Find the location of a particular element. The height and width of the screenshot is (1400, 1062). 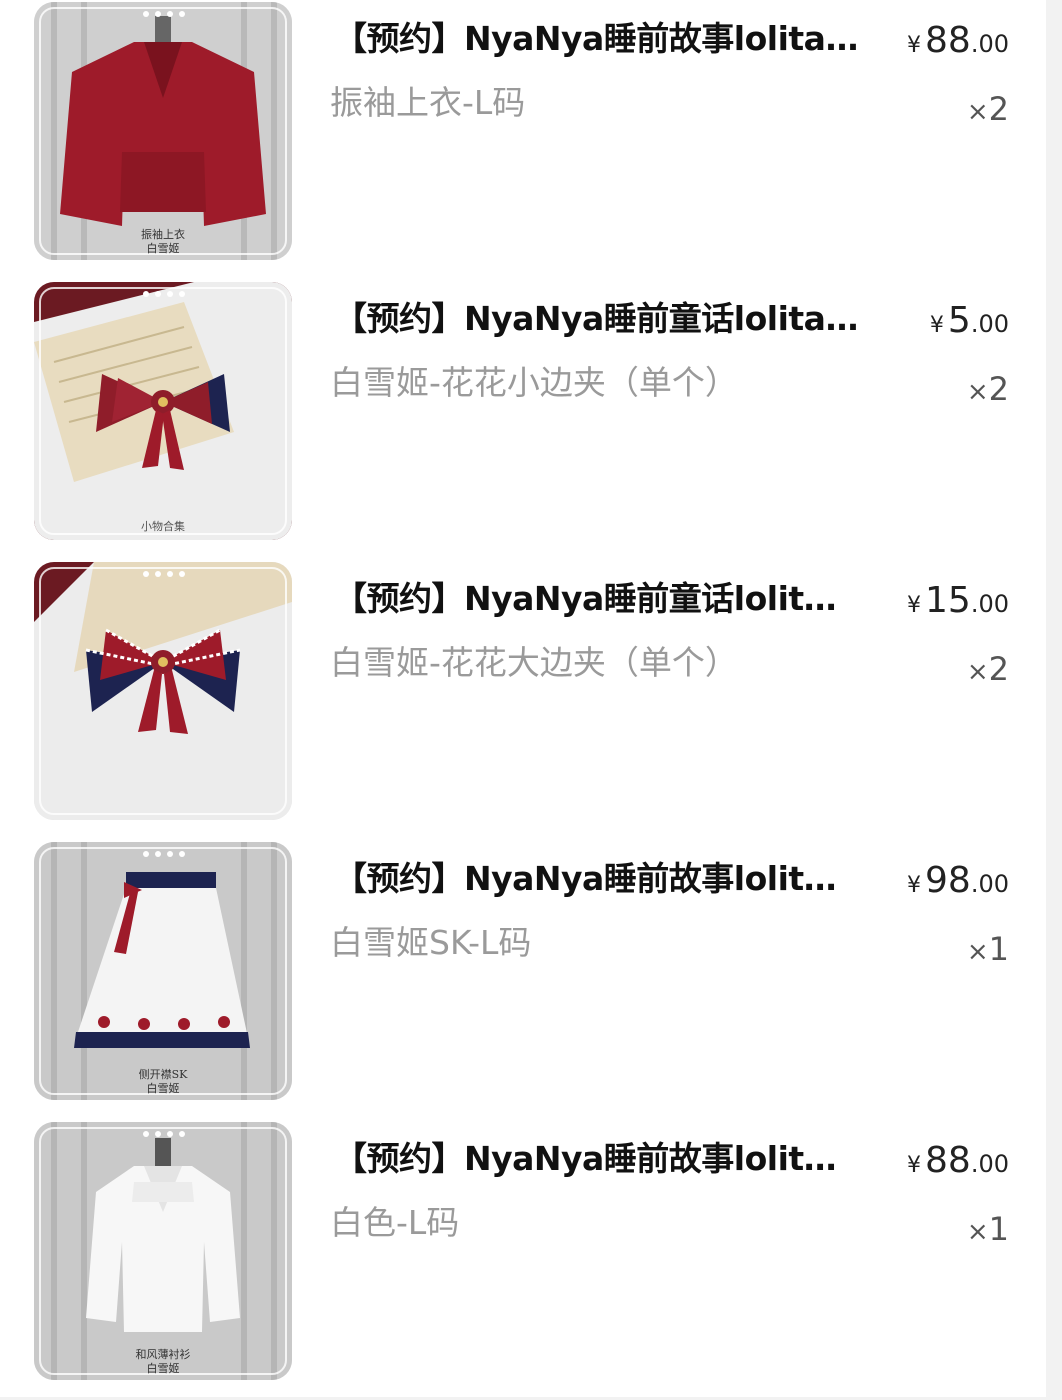

product-image: 振袖上衣 白雪姬 is located at coordinates (163, 131).